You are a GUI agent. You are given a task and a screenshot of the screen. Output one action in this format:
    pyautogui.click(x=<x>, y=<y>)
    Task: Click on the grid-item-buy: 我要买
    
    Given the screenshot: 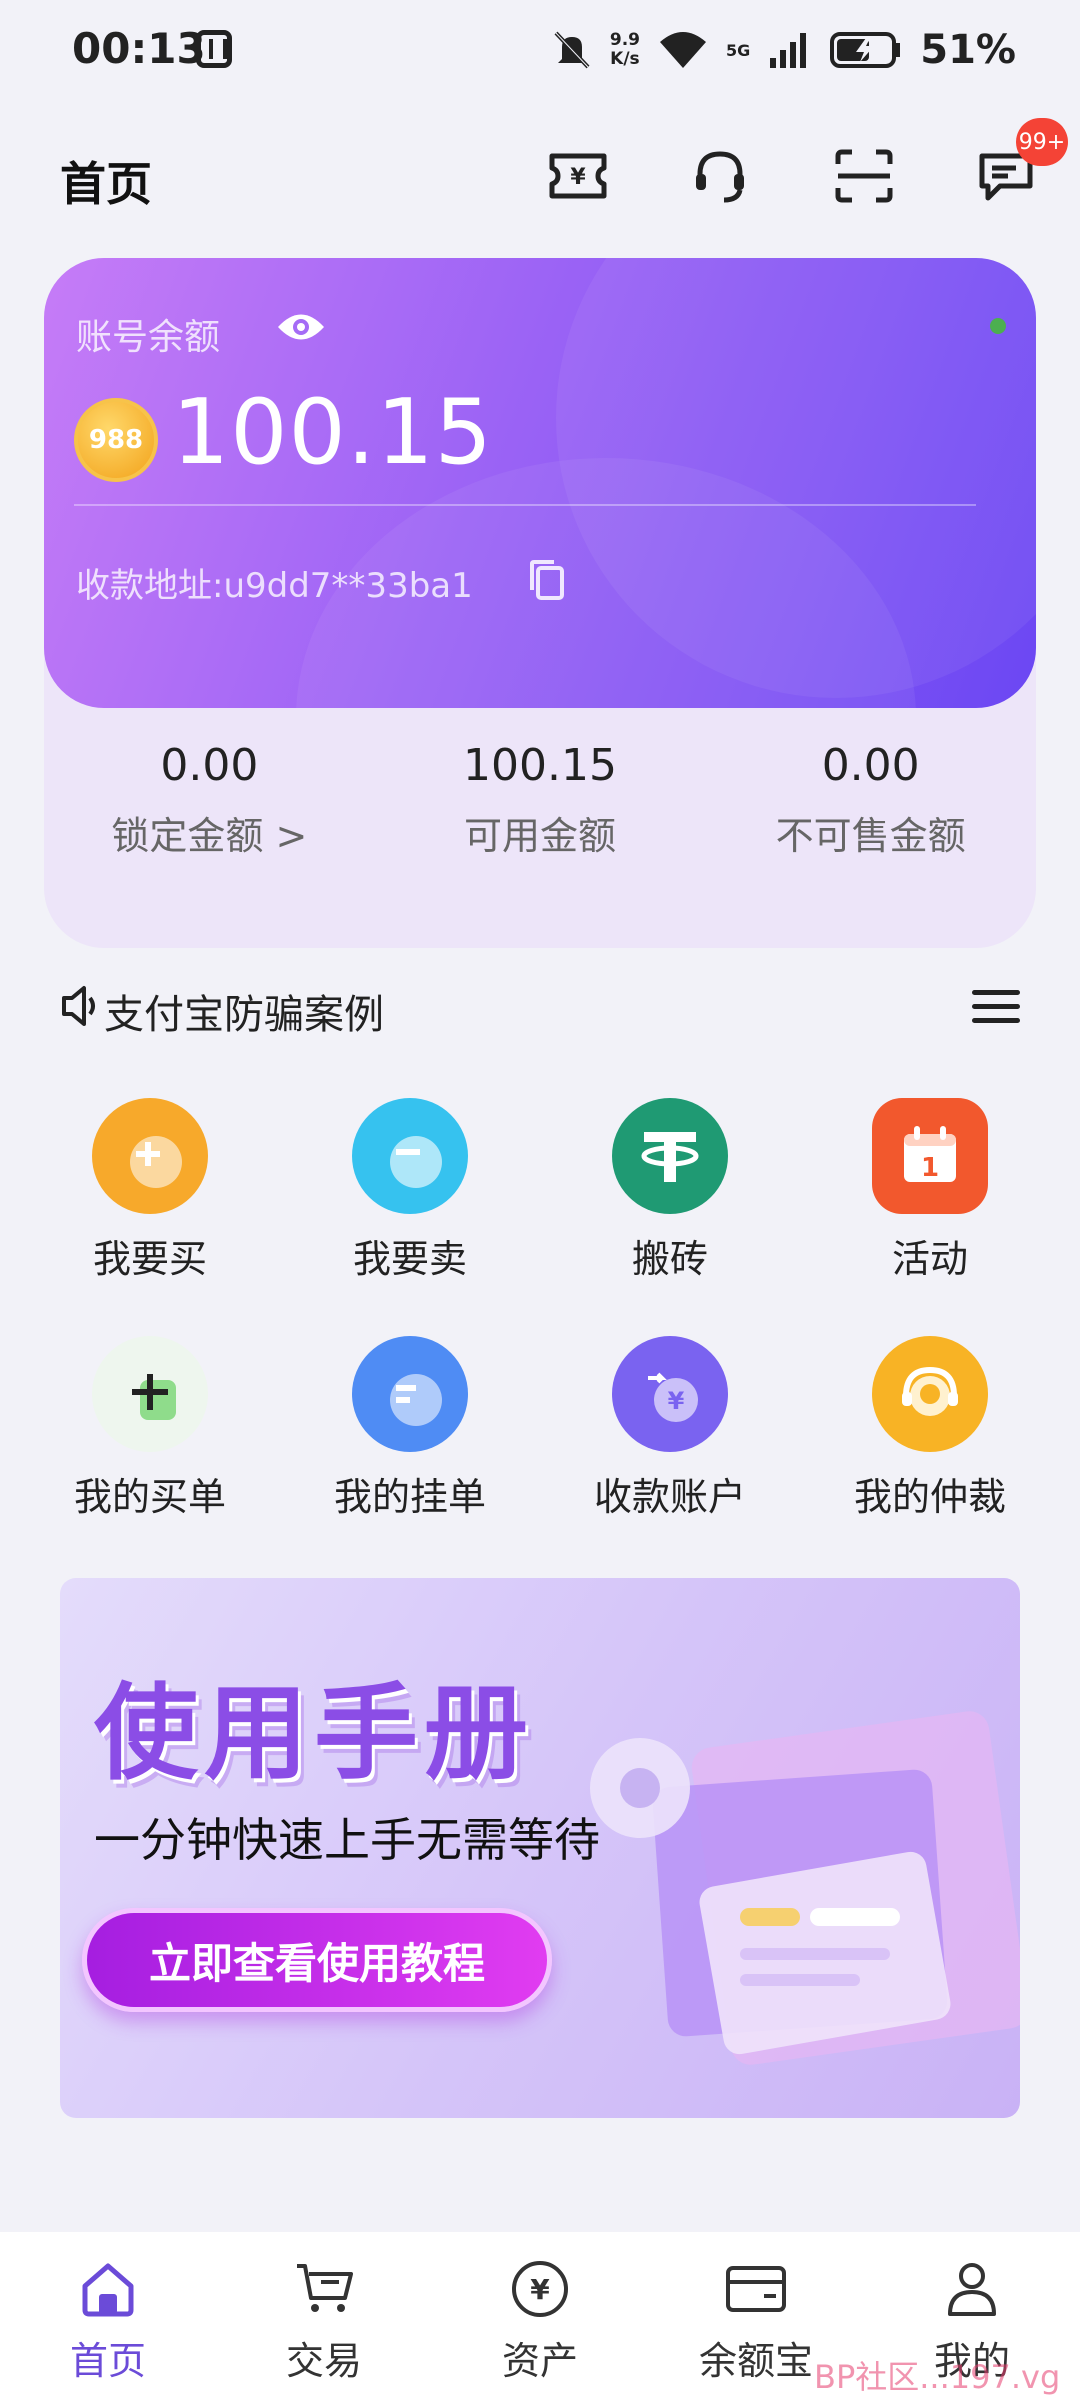 What is the action you would take?
    pyautogui.click(x=150, y=1209)
    